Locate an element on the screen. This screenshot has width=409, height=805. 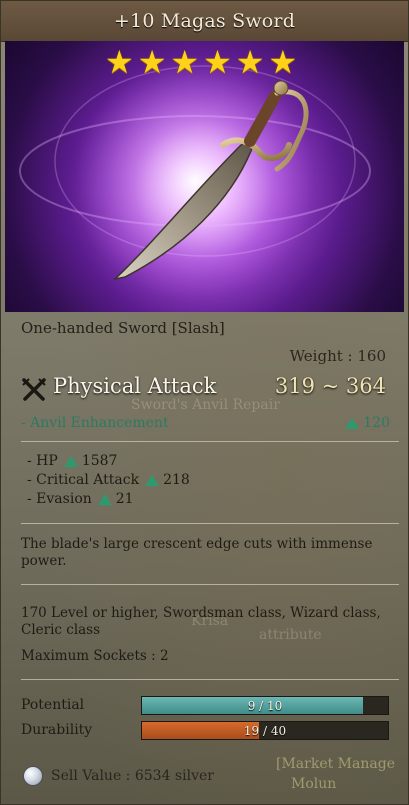
stat-label: - Critical Attack is located at coordinates (83, 480).